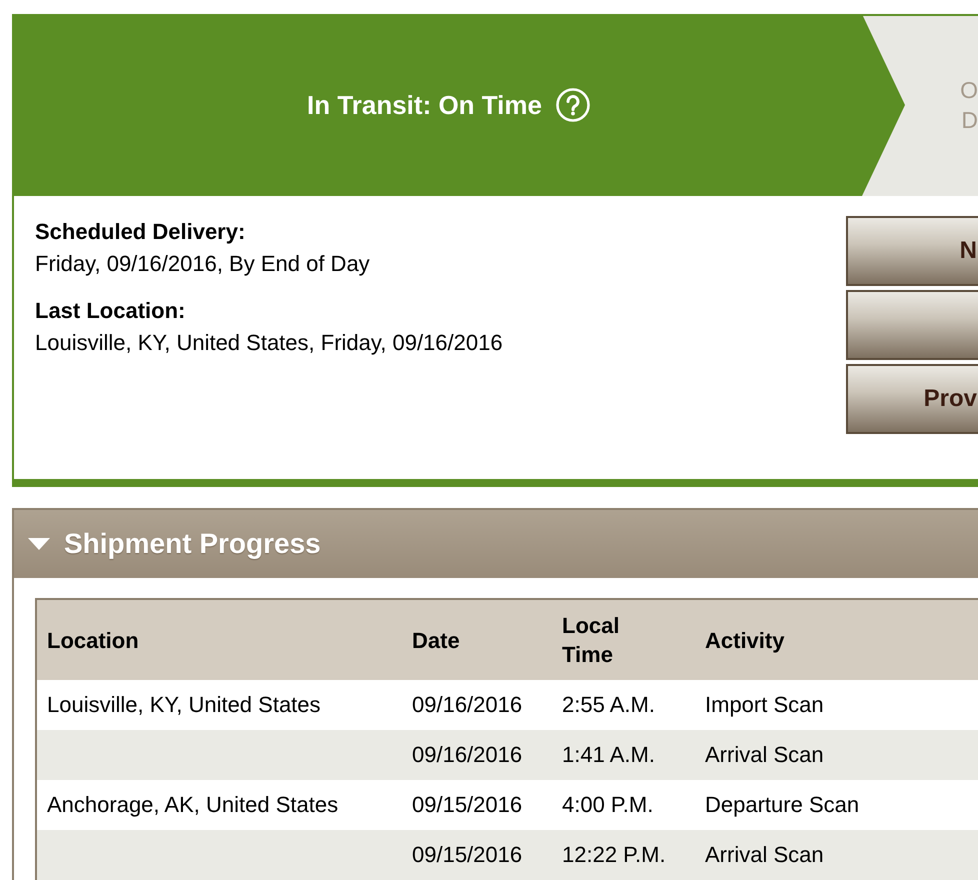 The width and height of the screenshot is (978, 880). What do you see at coordinates (591, 640) in the screenshot?
I see `column-header: Local Time` at bounding box center [591, 640].